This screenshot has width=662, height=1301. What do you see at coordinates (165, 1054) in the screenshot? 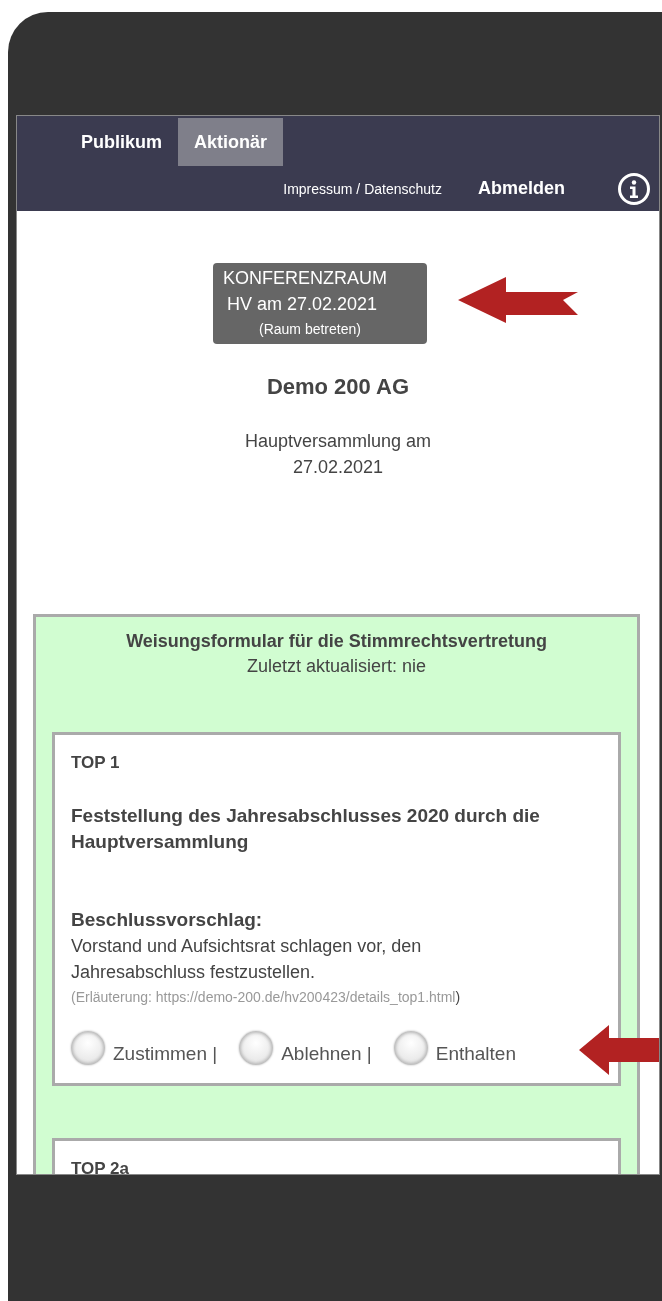
I see `option-label: Zustimmen |` at bounding box center [165, 1054].